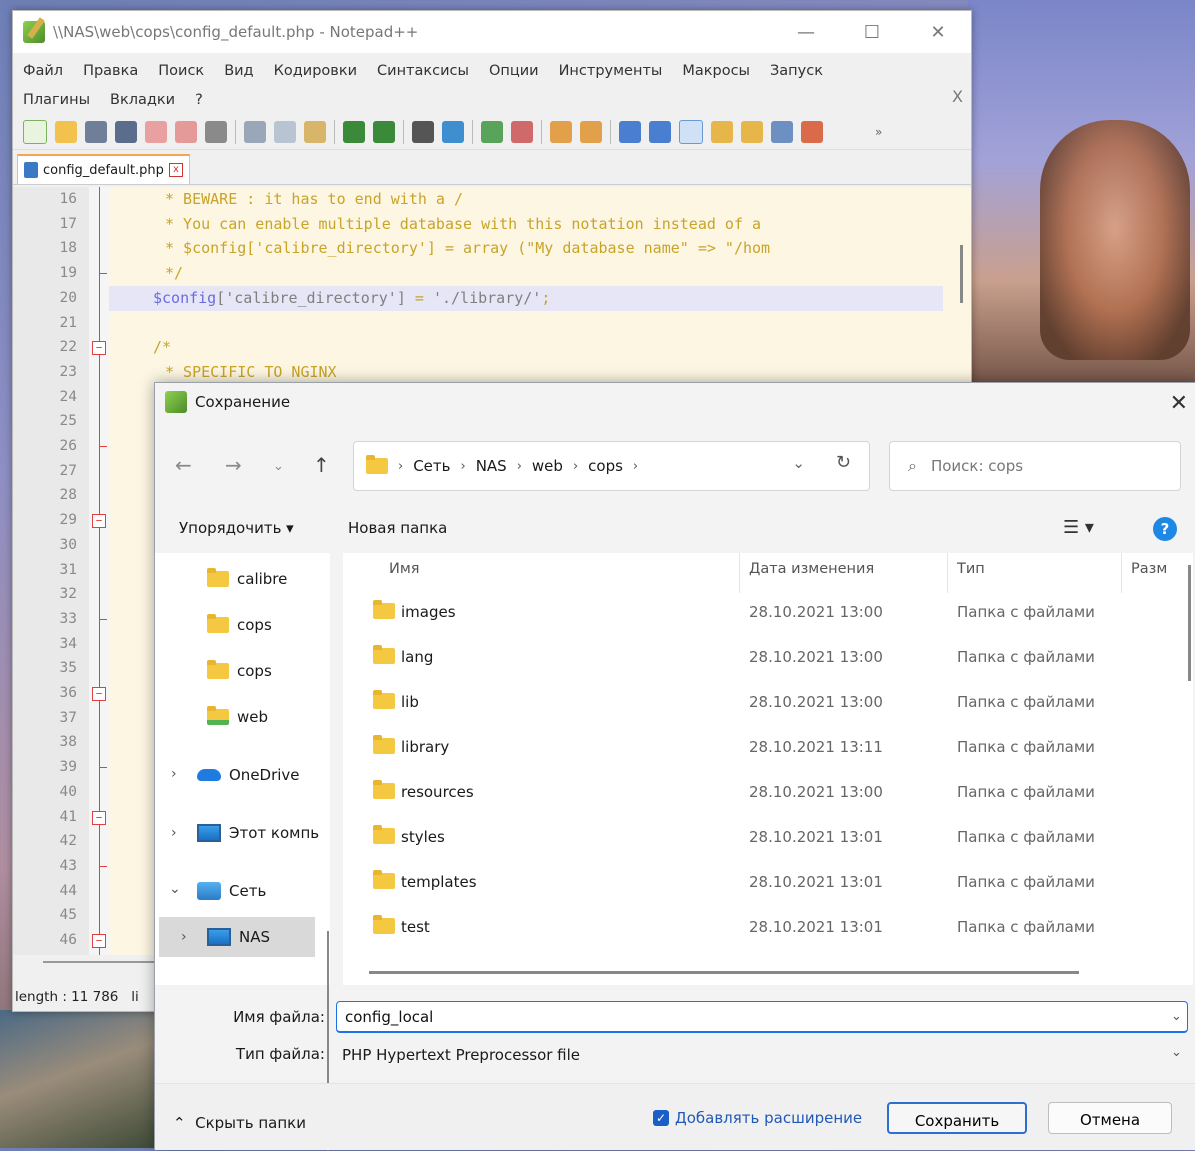  Describe the element at coordinates (1110, 1118) in the screenshot. I see `cancel-button: Отмена` at that location.